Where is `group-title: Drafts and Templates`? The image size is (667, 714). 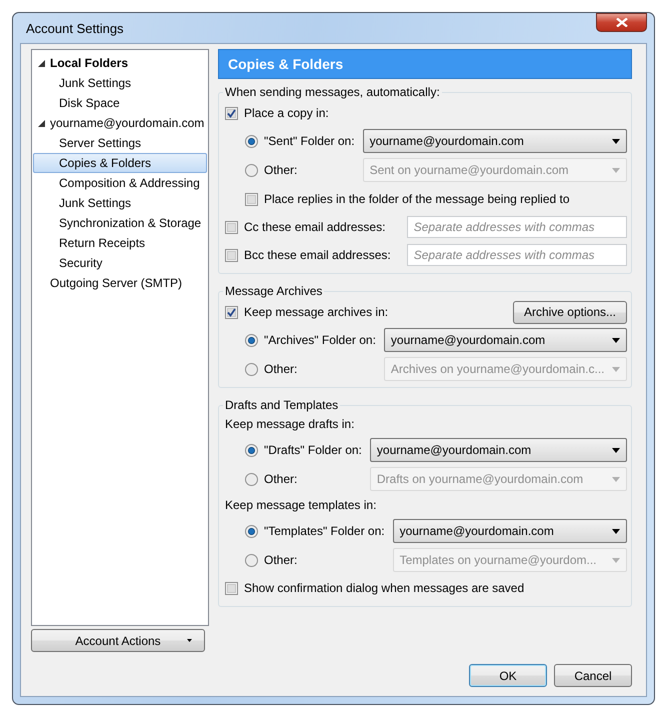 group-title: Drafts and Templates is located at coordinates (282, 405).